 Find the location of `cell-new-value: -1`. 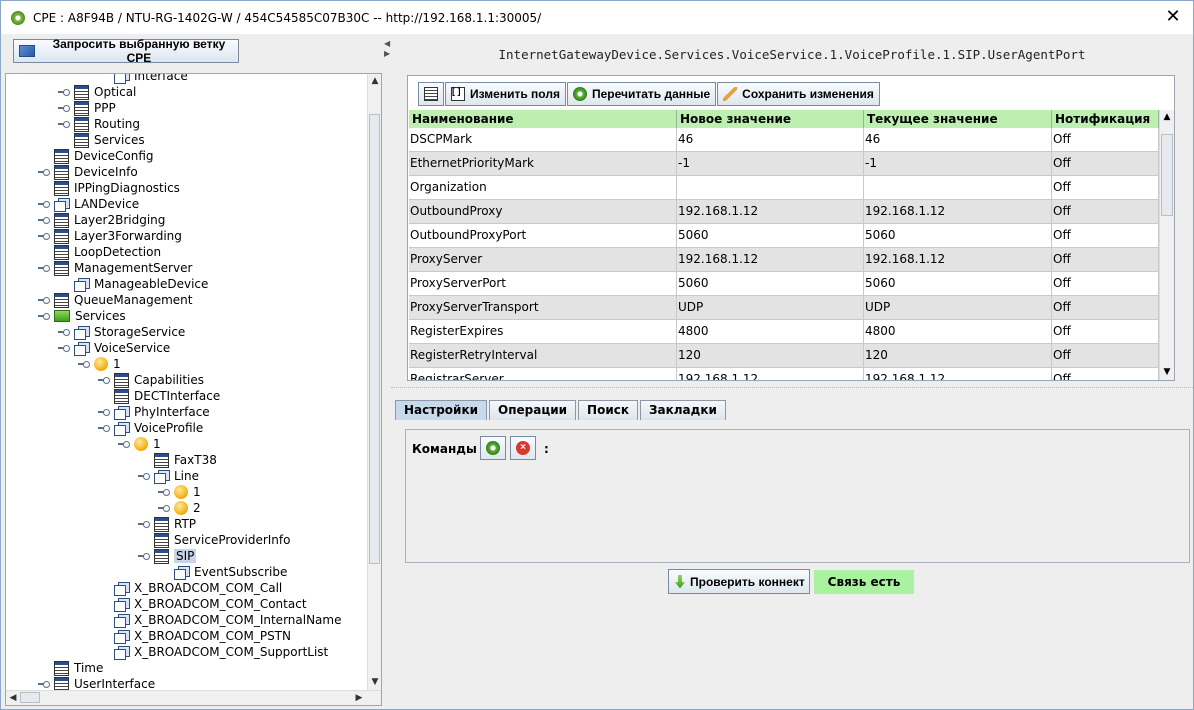

cell-new-value: -1 is located at coordinates (770, 164).